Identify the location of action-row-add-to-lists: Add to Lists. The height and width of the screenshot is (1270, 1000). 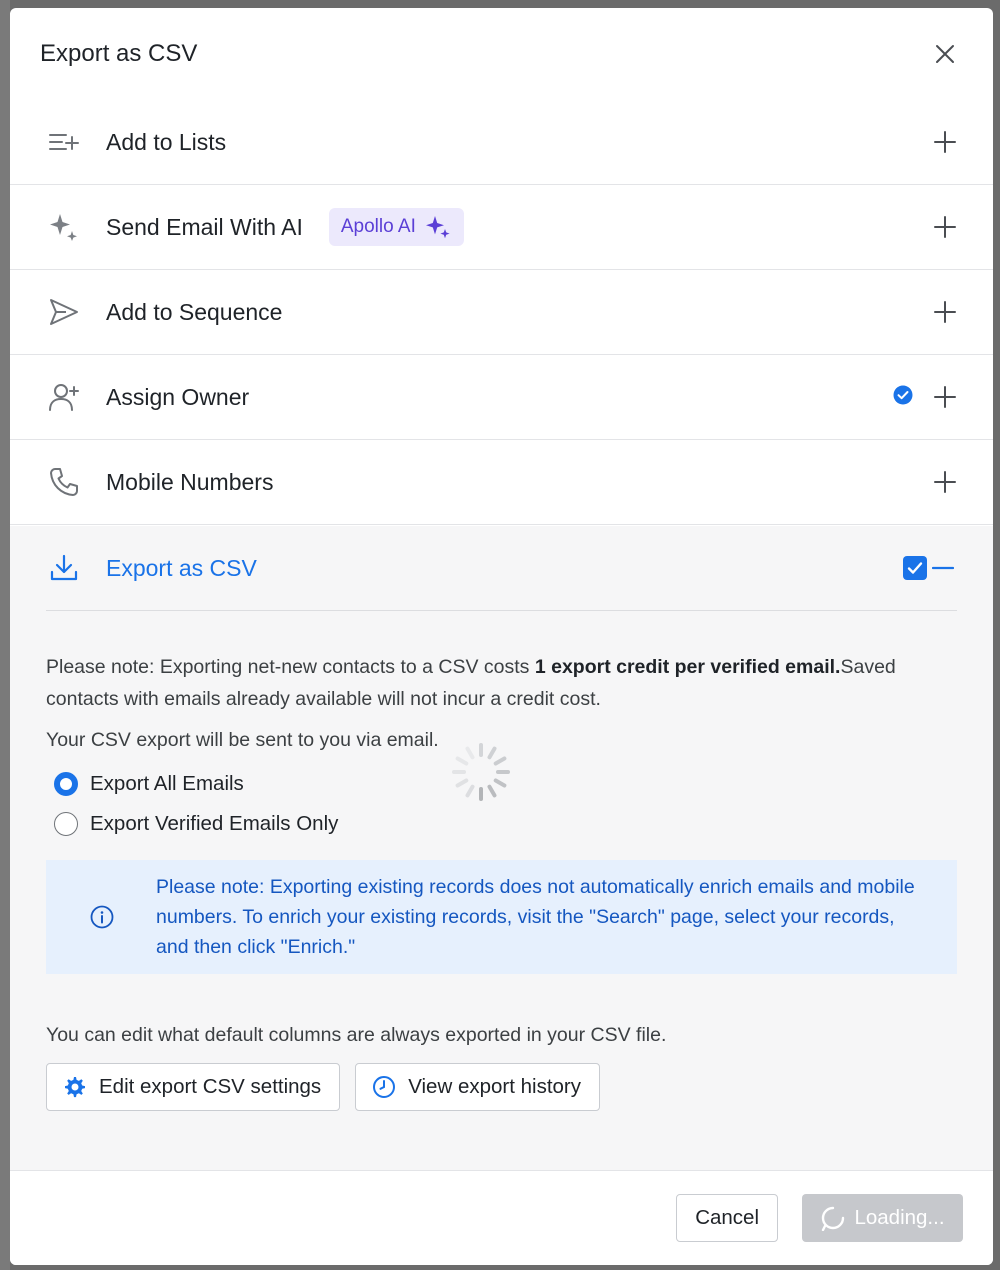
(501, 142).